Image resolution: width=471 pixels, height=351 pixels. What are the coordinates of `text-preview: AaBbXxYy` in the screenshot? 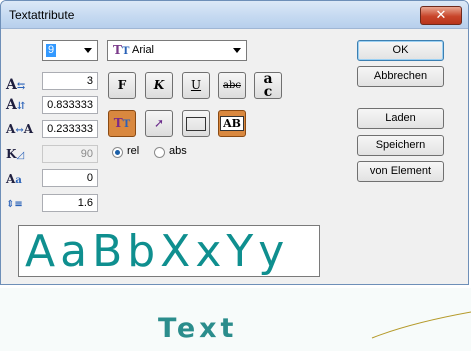 It's located at (169, 251).